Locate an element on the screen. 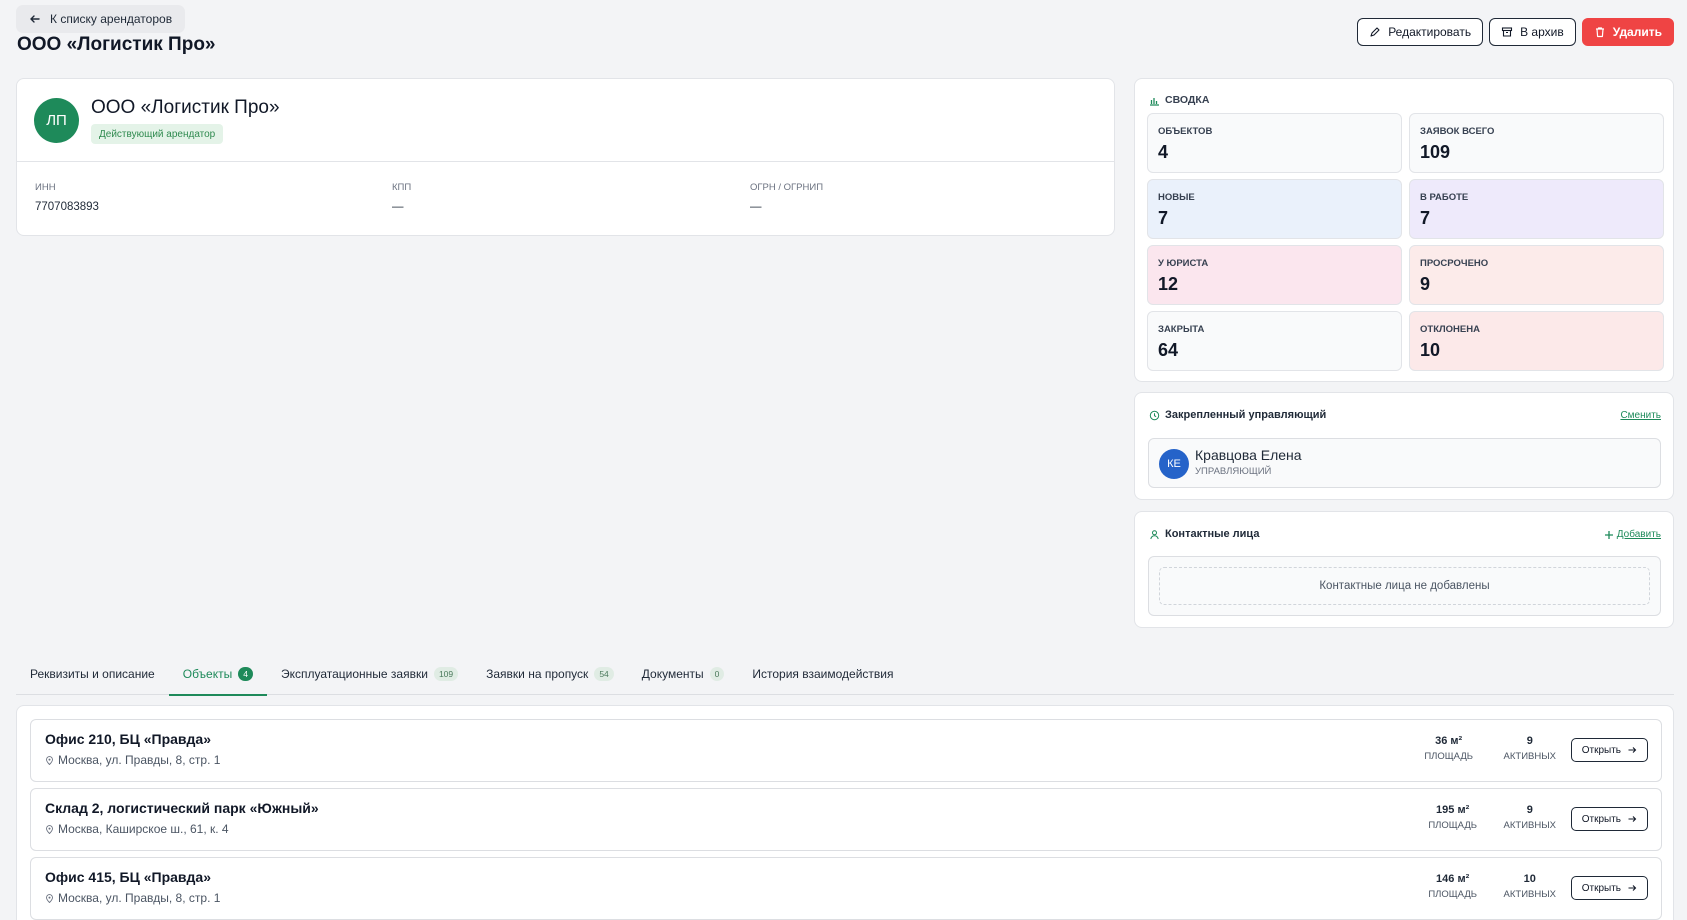 This screenshot has height=920, width=1687. field-inn: ИНН 7707083893 is located at coordinates (67, 197).